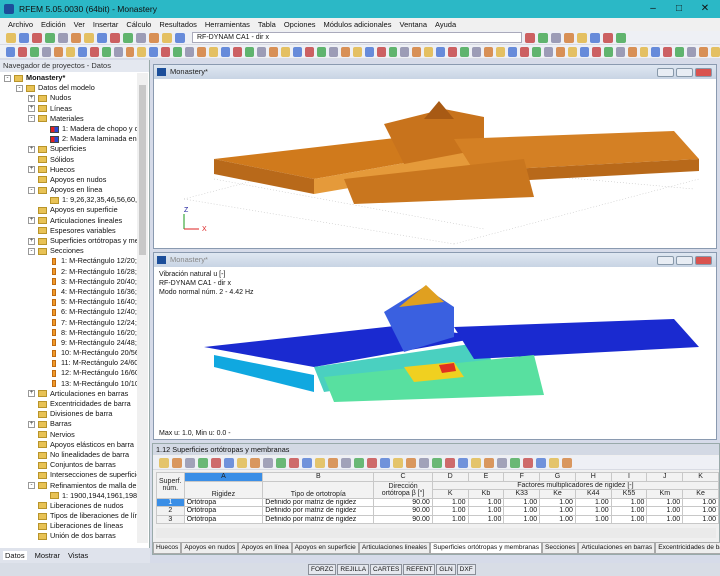 The height and width of the screenshot is (576, 720). I want to click on row-number: 1, so click(170, 502).